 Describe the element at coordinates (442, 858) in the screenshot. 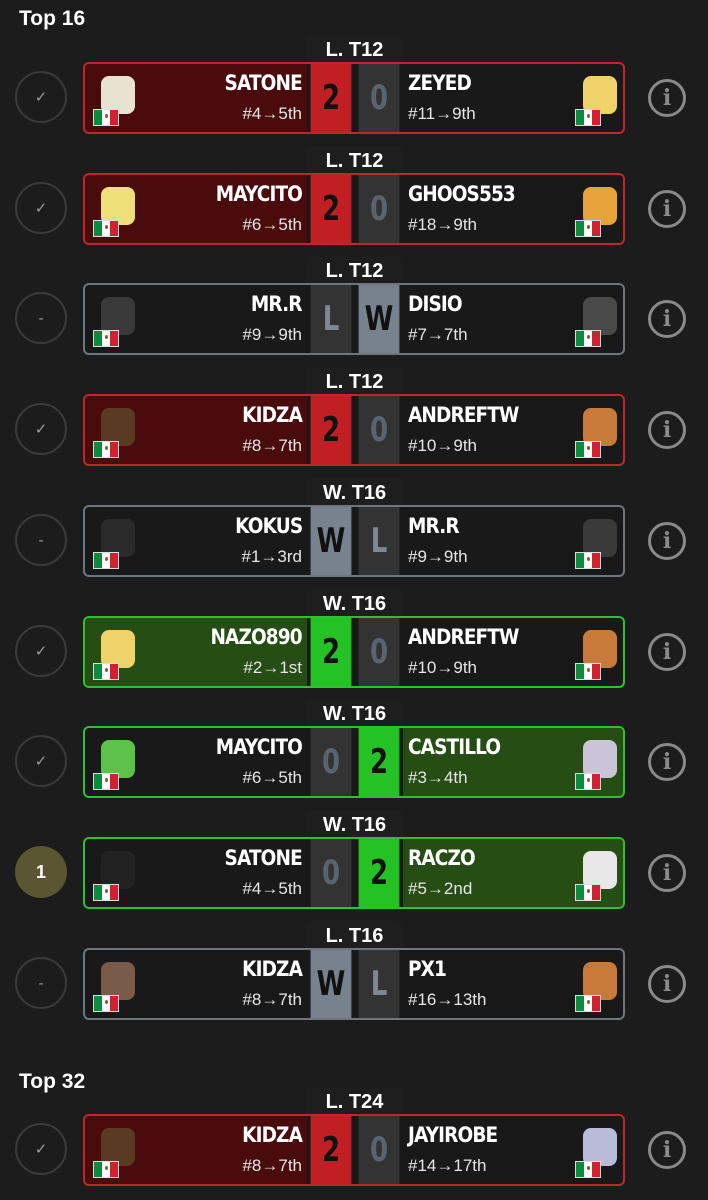

I see `player-name: RACZO` at that location.